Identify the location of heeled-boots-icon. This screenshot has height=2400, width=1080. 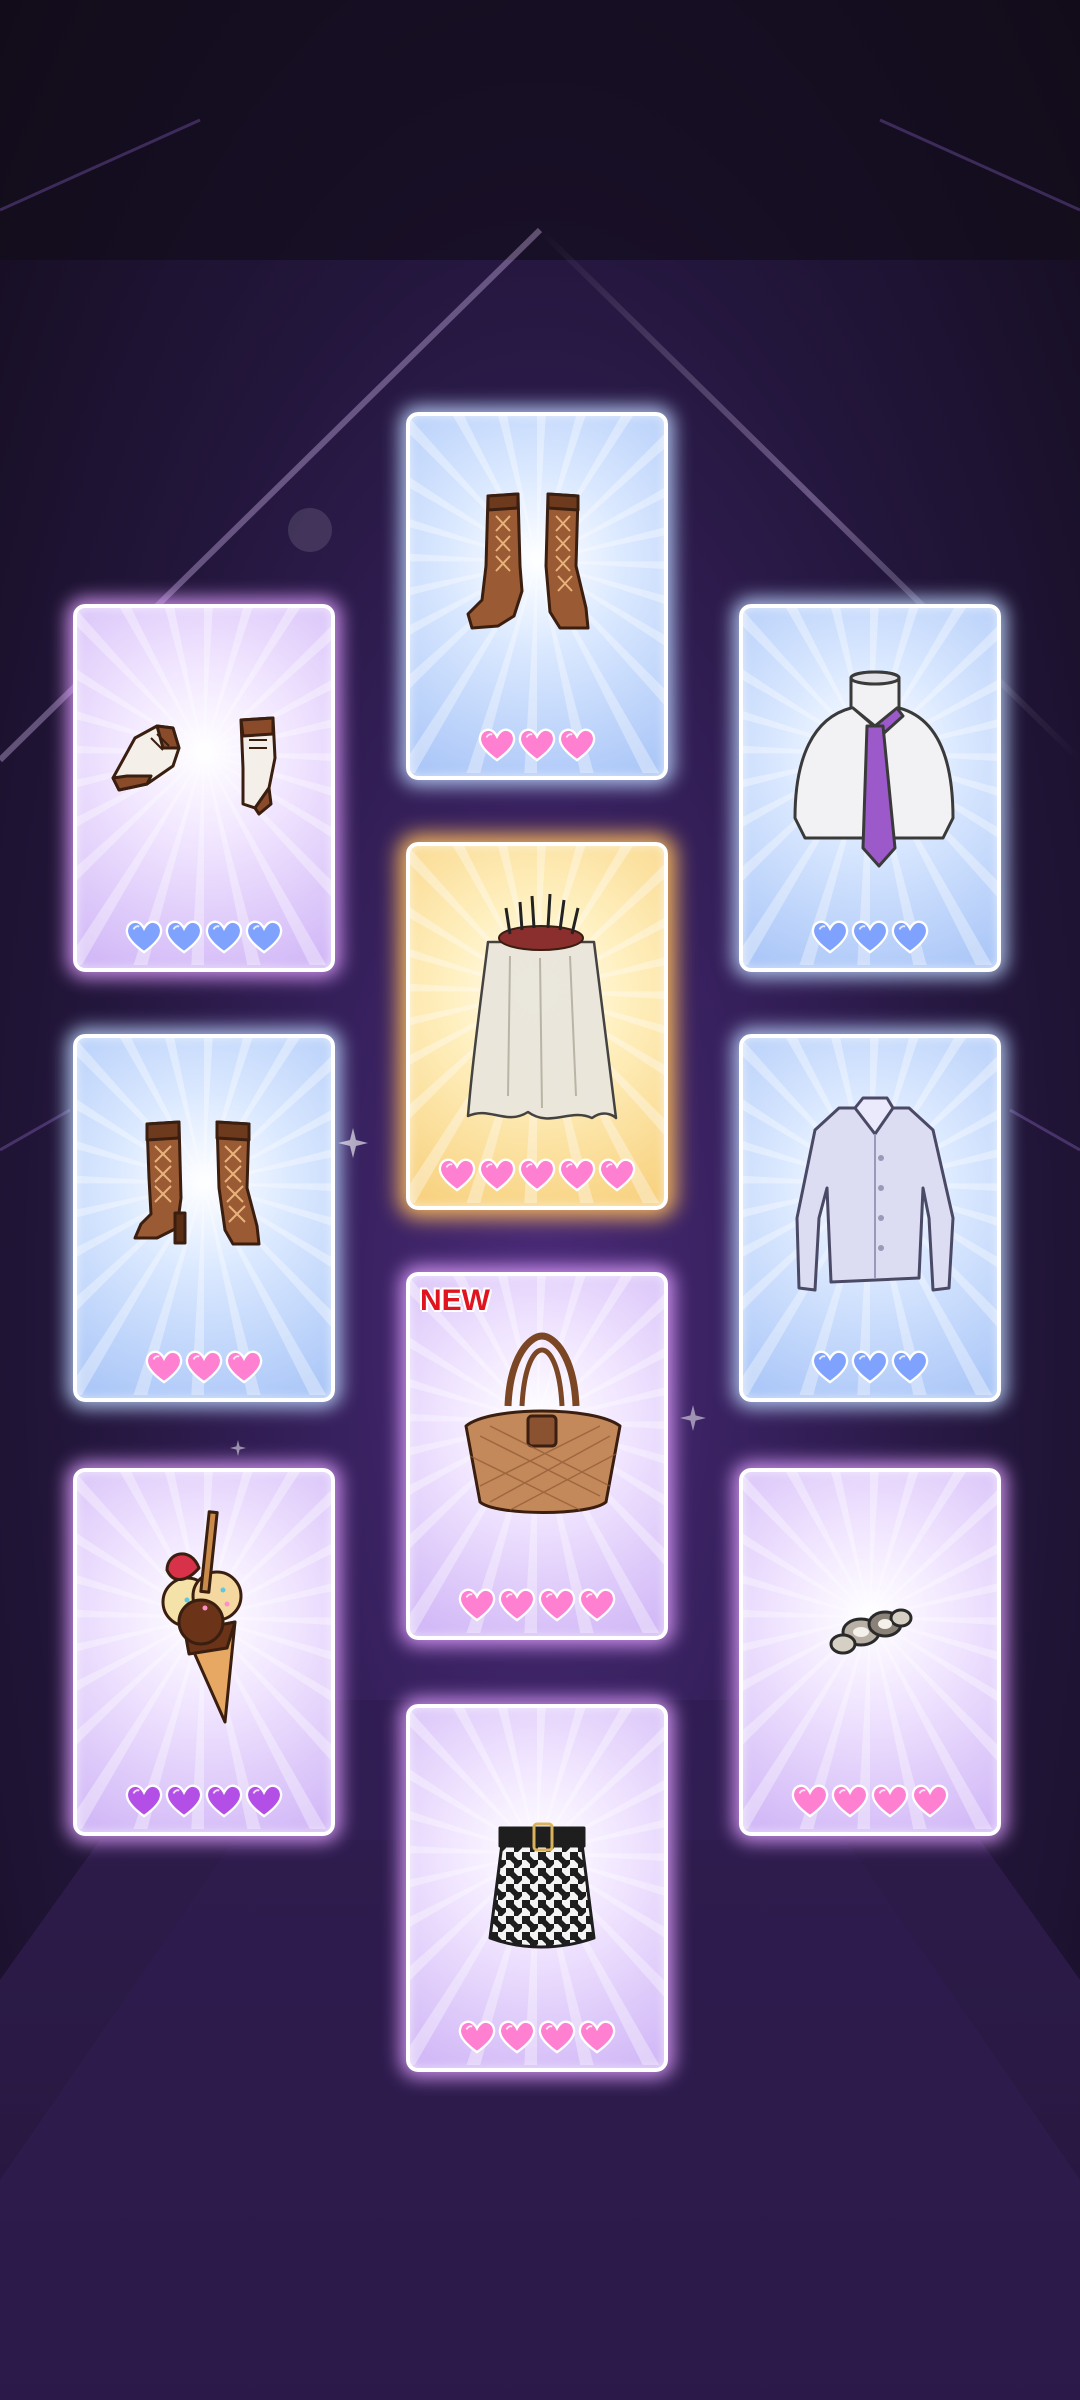
(197, 1183).